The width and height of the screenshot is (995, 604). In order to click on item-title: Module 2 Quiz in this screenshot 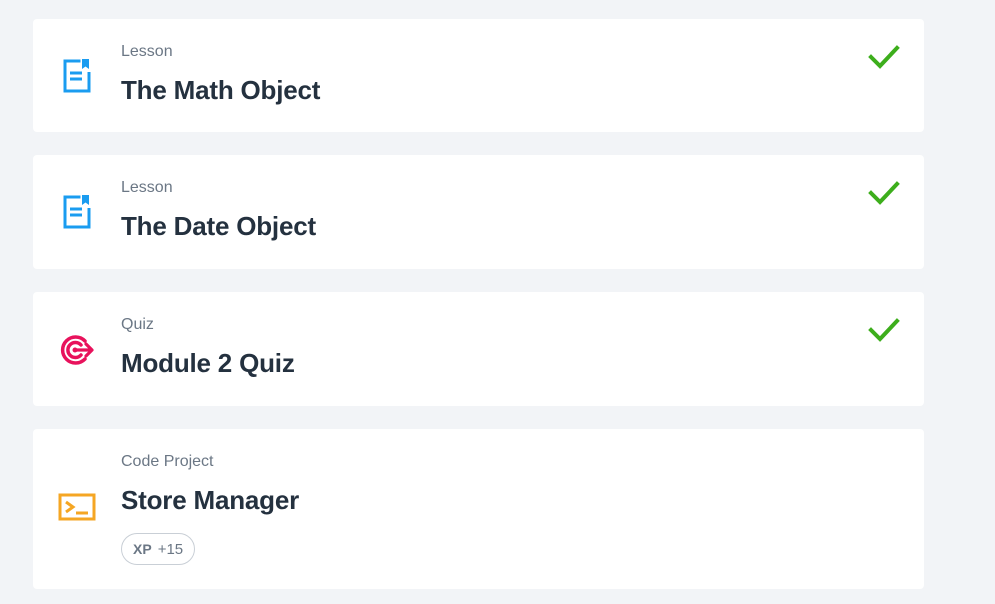, I will do `click(208, 363)`.